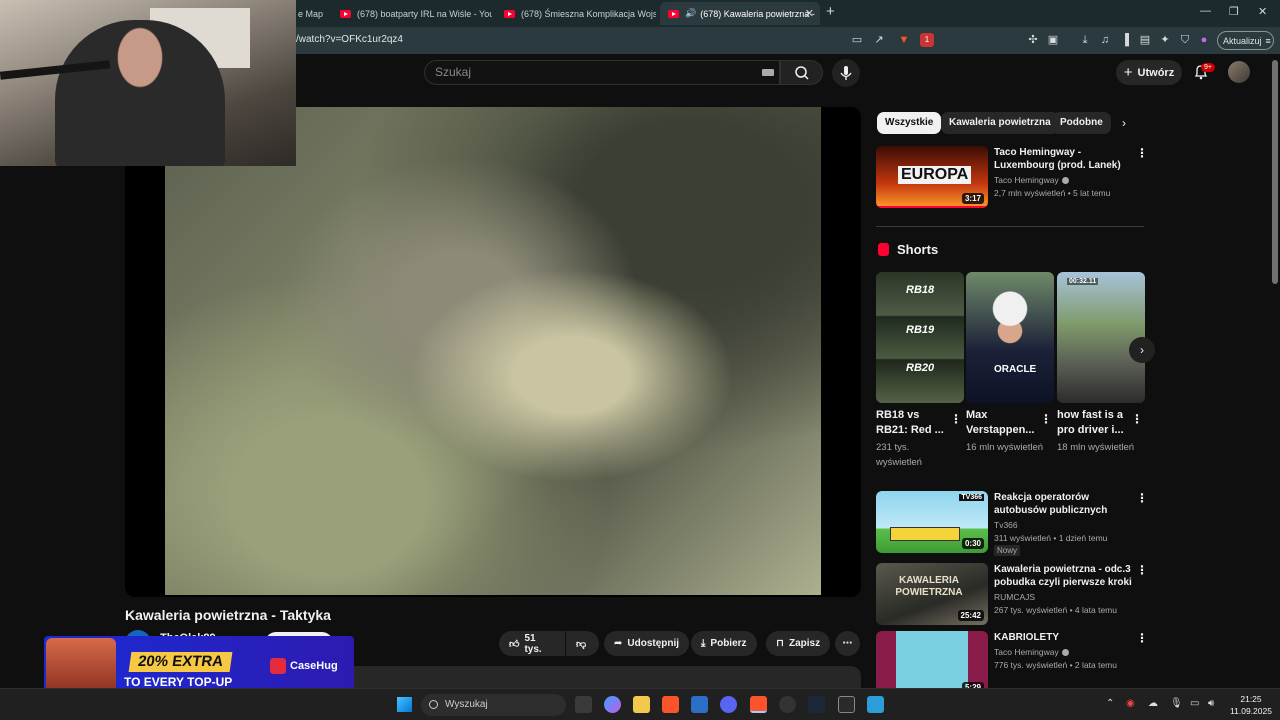 The image size is (1280, 720). What do you see at coordinates (1065, 653) in the screenshot?
I see `verified-icon` at bounding box center [1065, 653].